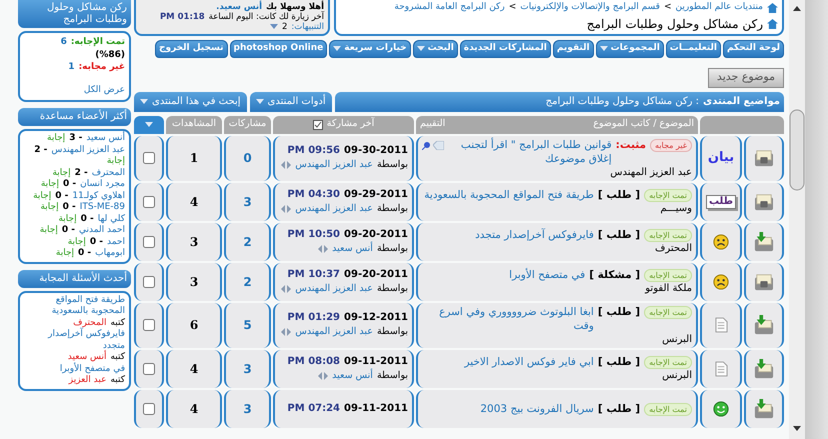 The image size is (828, 439). I want to click on member-link: كلي لها, so click(111, 219).